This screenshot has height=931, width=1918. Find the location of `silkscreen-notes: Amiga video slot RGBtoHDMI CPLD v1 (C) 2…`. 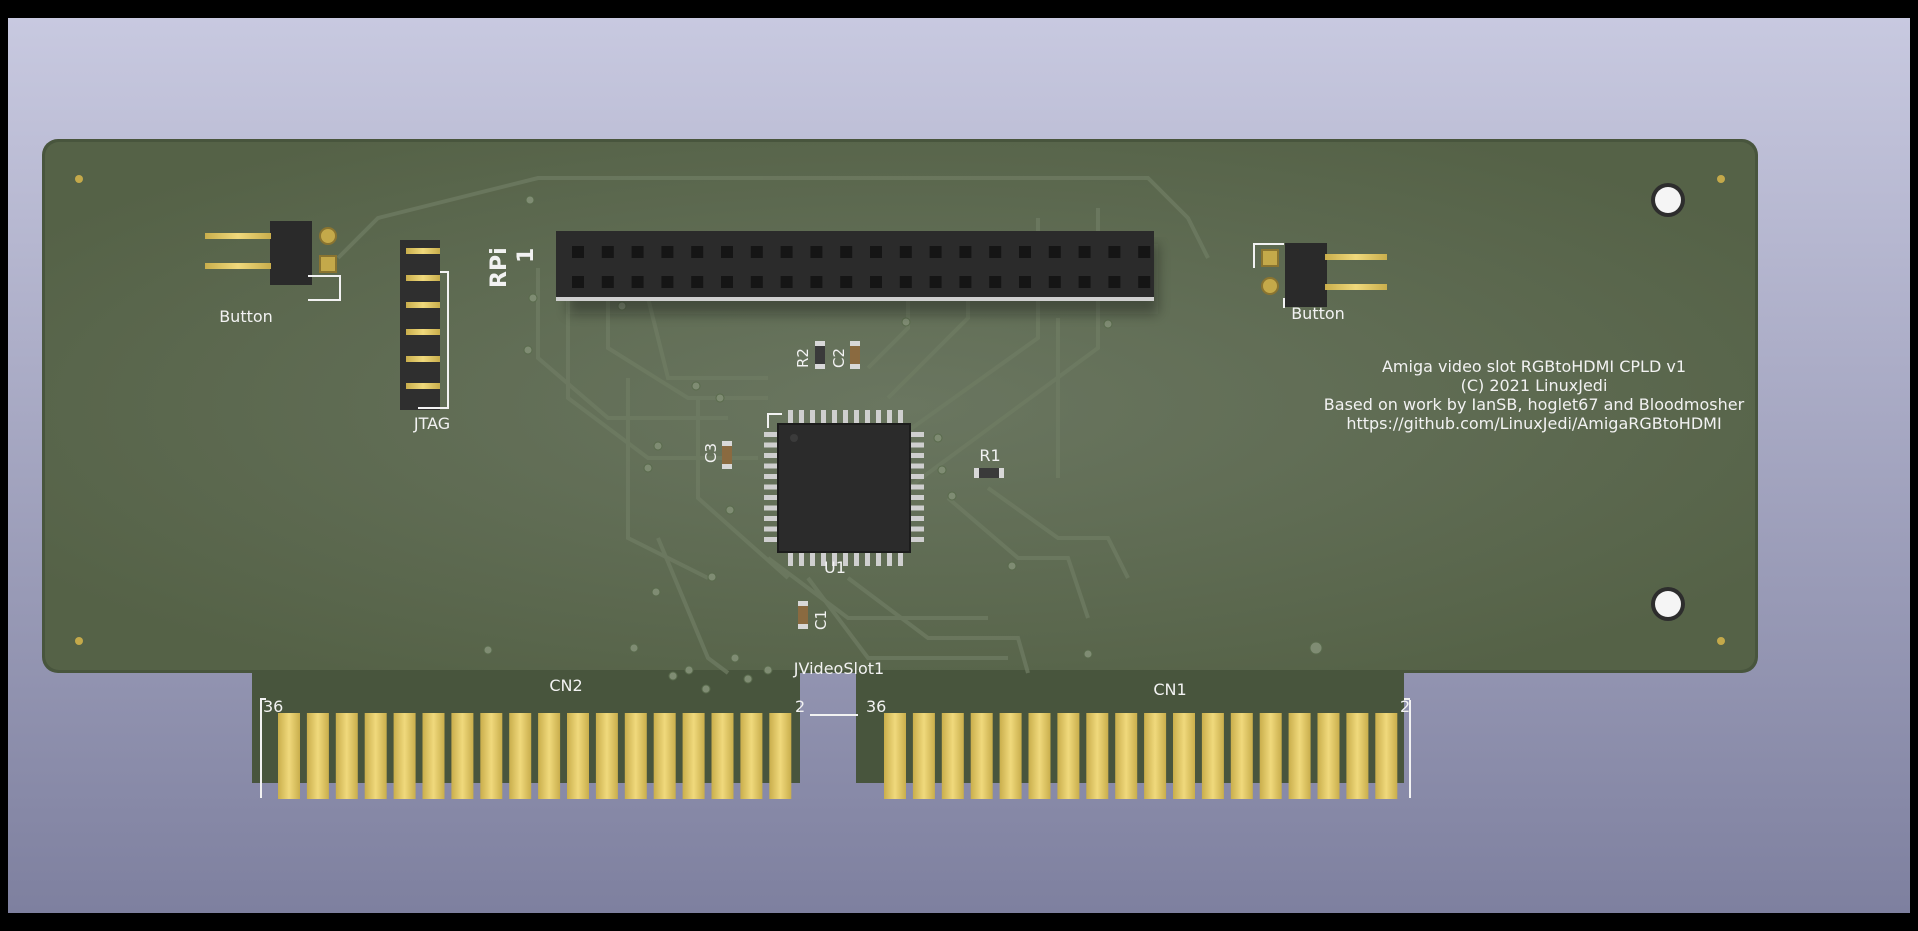

silkscreen-notes: Amiga video slot RGBtoHDMI CPLD v1 (C) 2… is located at coordinates (1534, 395).